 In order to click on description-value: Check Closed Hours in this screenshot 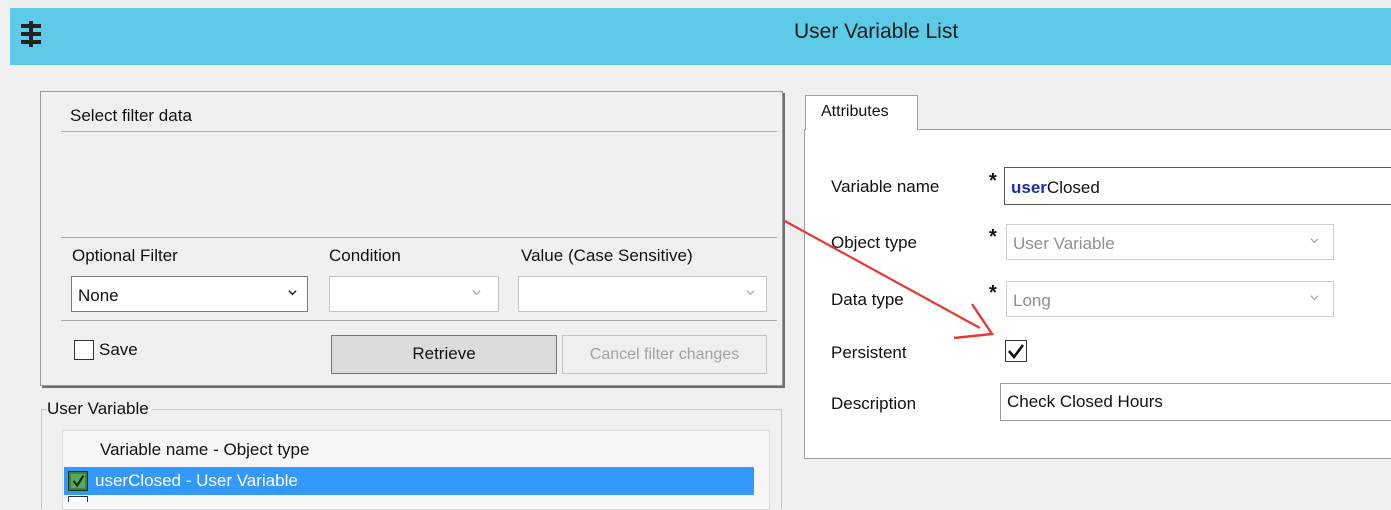, I will do `click(1085, 401)`.